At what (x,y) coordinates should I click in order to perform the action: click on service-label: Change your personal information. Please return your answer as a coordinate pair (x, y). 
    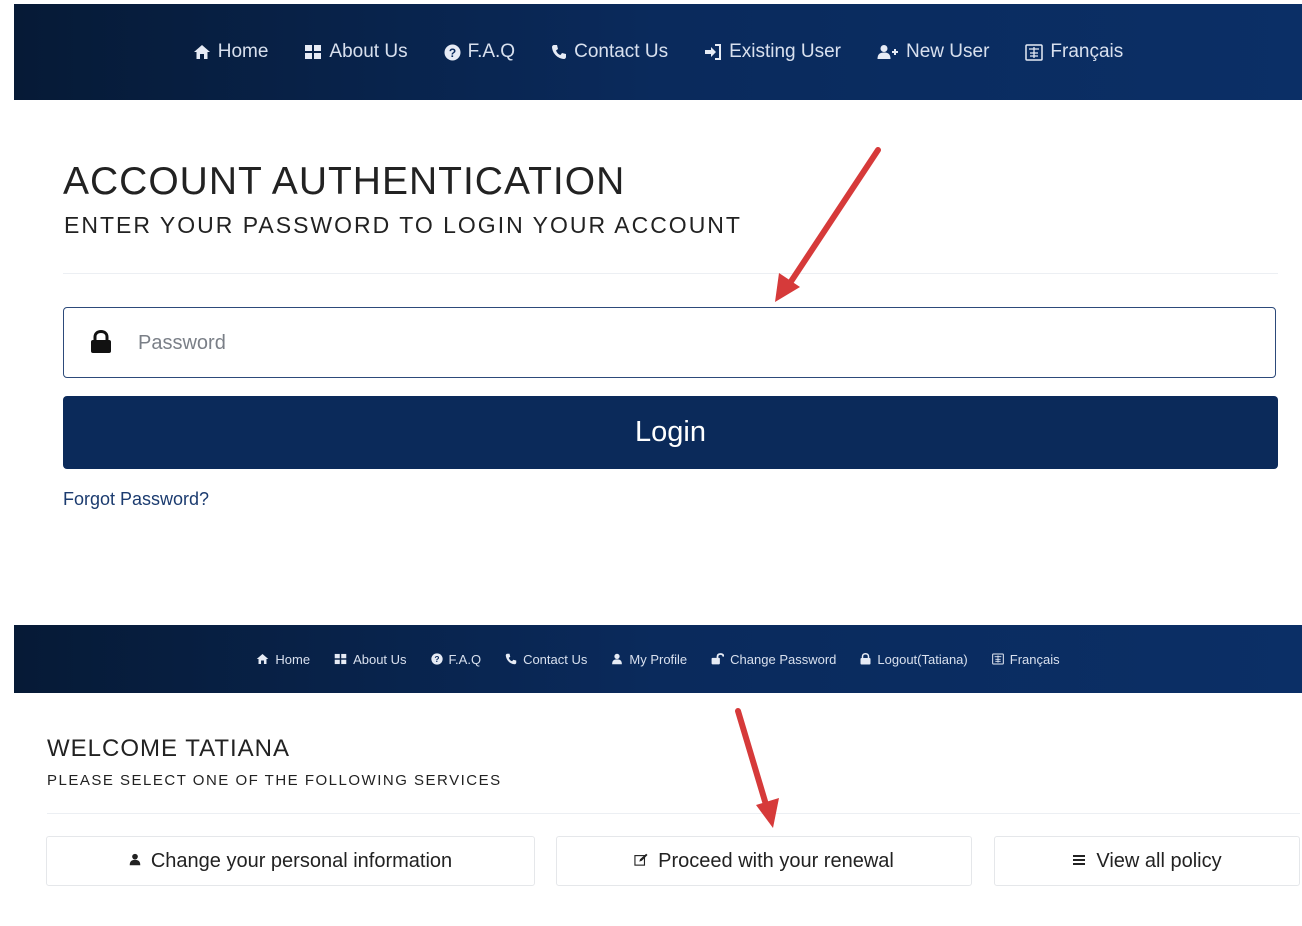
    Looking at the image, I should click on (301, 860).